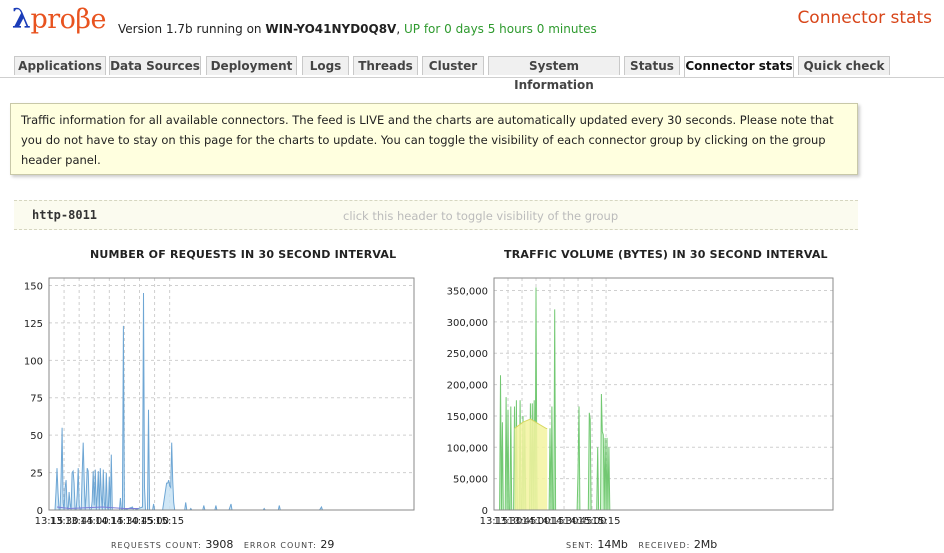 The image size is (944, 553). I want to click on traffic-y-tick-label: 350,000, so click(467, 292).